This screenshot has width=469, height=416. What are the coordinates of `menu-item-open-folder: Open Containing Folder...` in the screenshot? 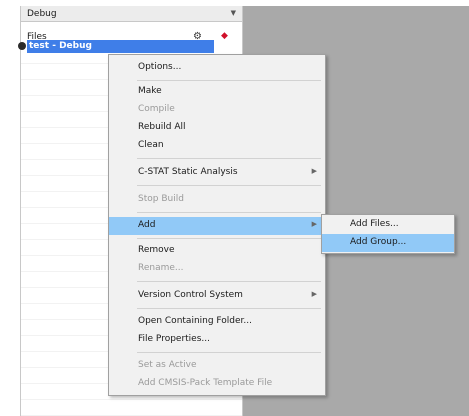 It's located at (217, 322).